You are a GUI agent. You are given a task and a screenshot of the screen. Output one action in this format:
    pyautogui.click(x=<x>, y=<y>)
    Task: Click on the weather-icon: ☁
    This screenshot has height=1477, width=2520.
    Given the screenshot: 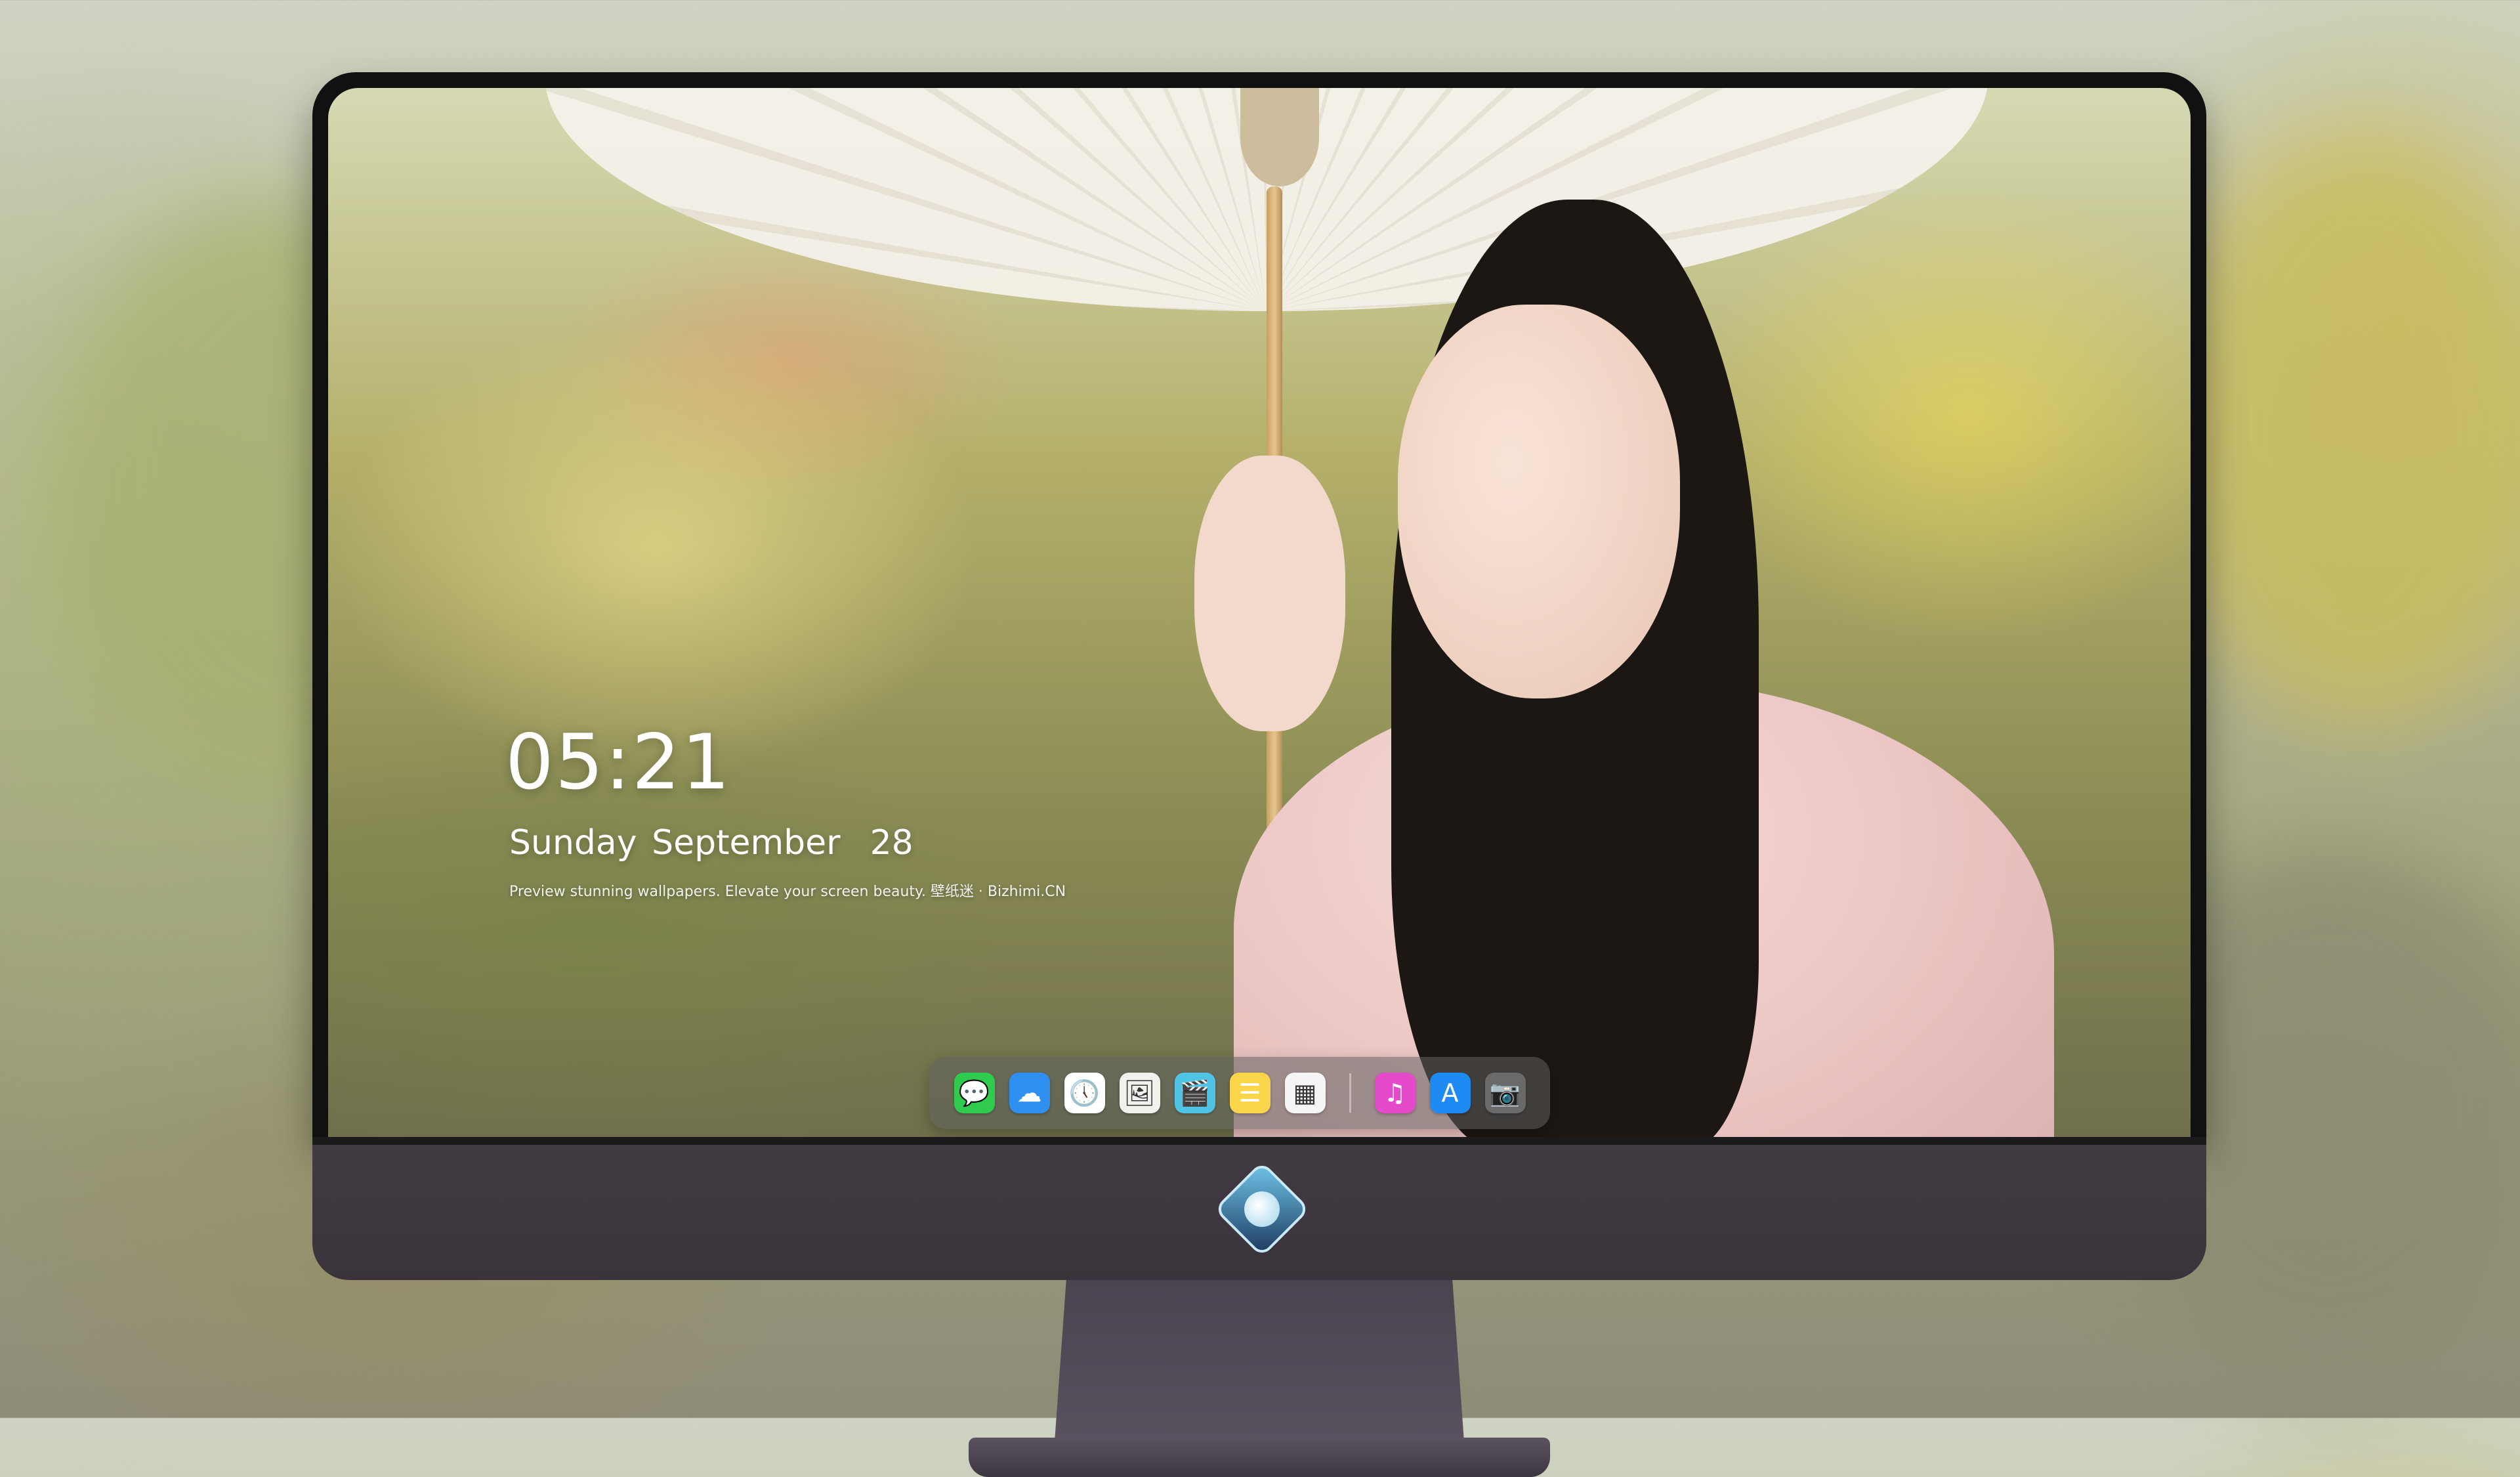 What is the action you would take?
    pyautogui.click(x=1029, y=1093)
    